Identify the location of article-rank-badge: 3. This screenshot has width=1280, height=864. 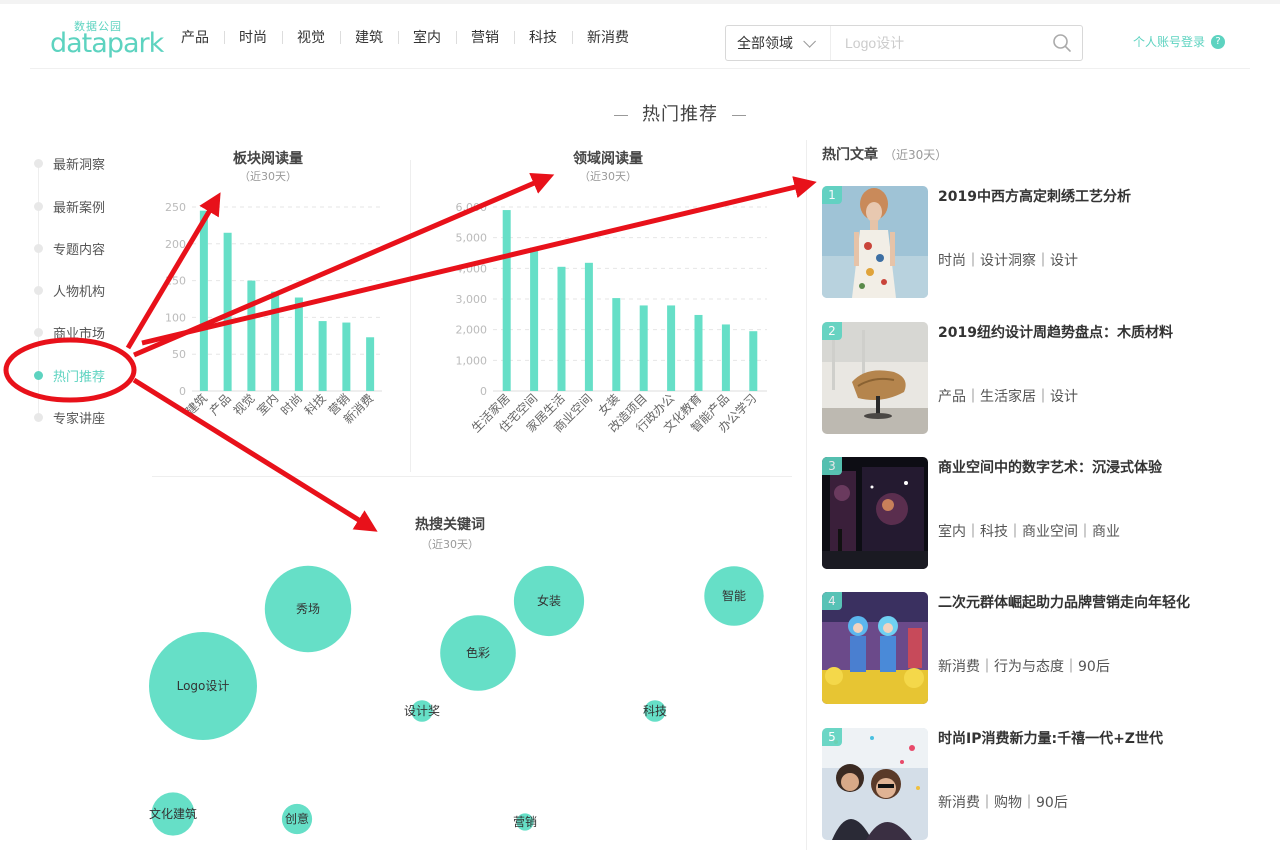
(832, 466).